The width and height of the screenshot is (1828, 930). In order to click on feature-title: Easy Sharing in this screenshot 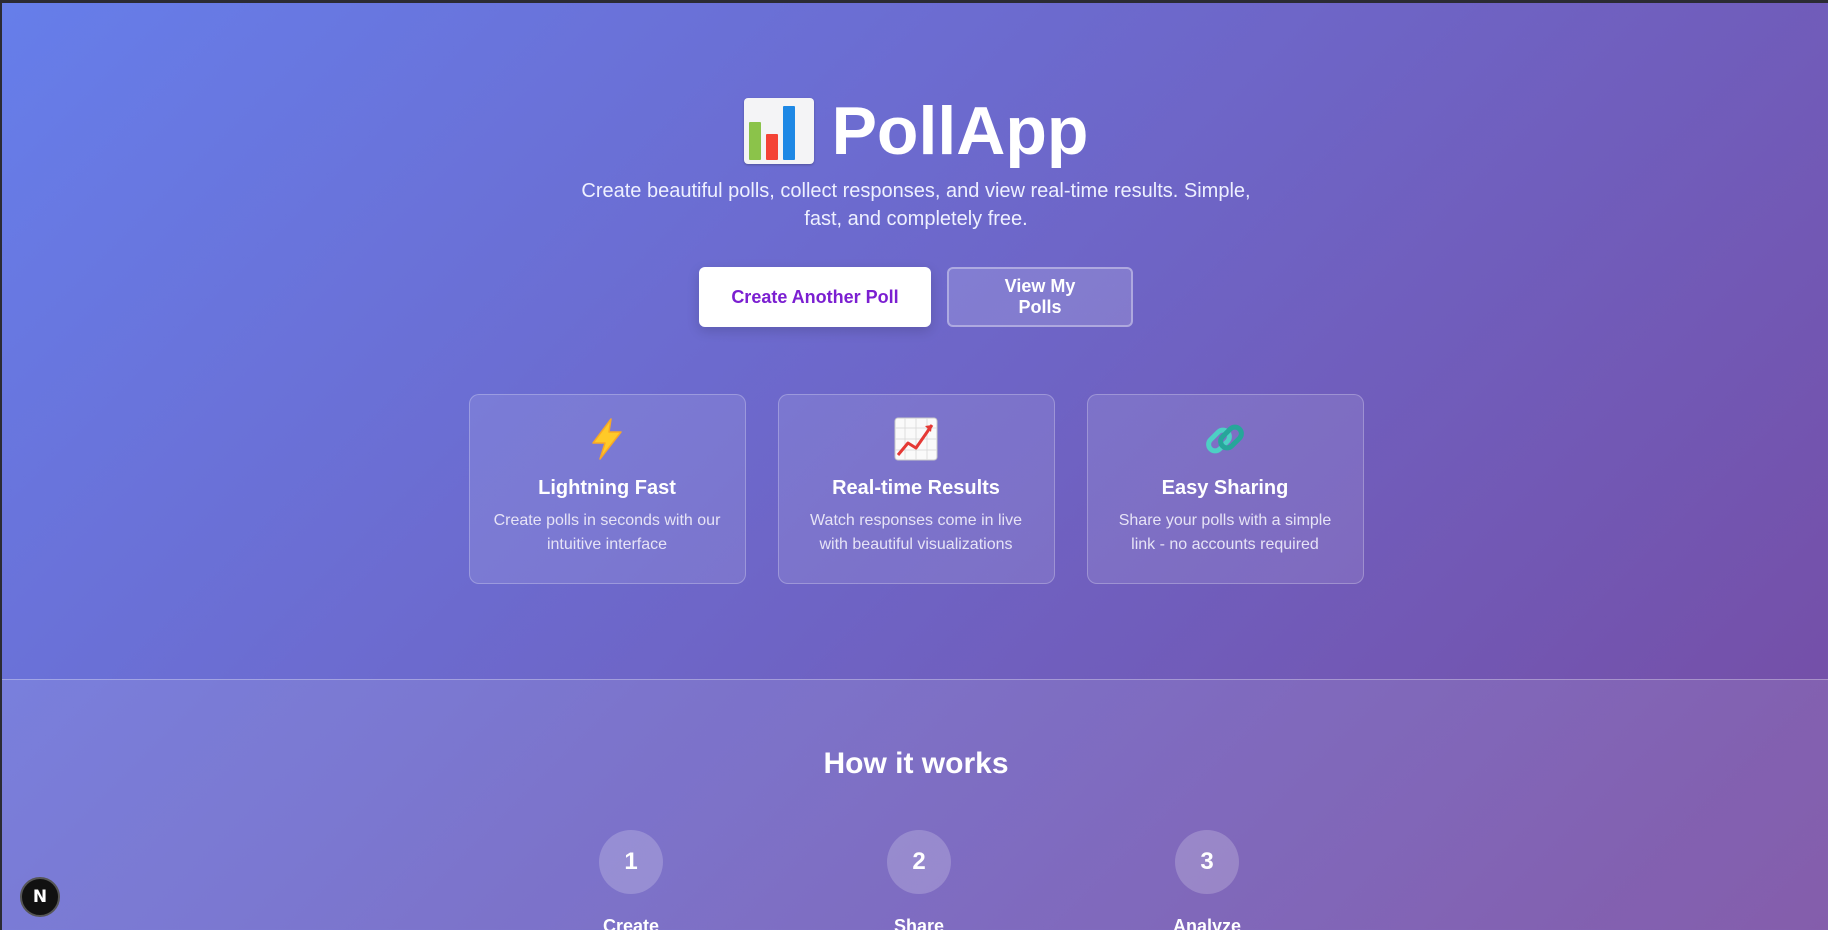, I will do `click(1225, 488)`.